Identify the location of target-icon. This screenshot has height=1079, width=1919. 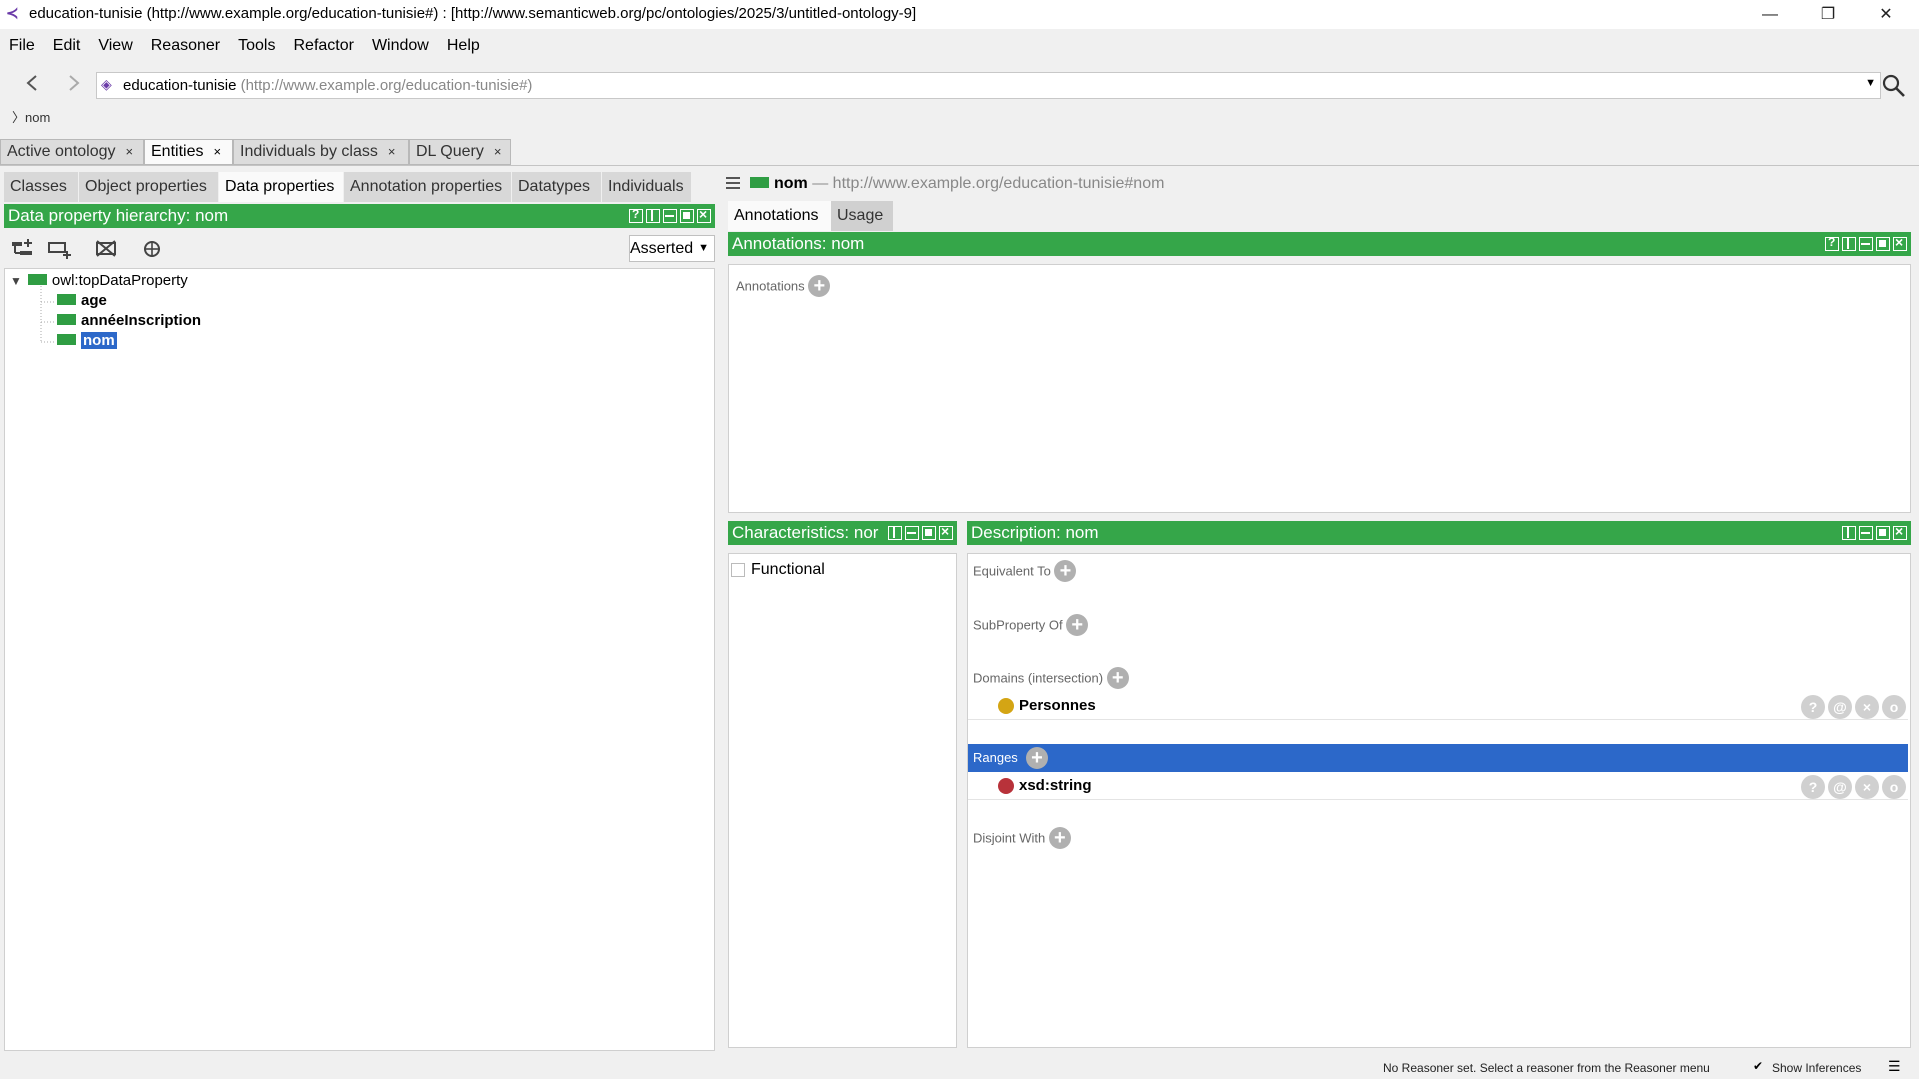
(154, 249).